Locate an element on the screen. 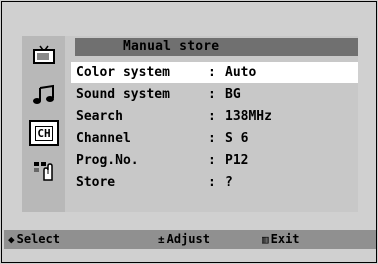  menu-title-bar: Manual store is located at coordinates (216, 47).